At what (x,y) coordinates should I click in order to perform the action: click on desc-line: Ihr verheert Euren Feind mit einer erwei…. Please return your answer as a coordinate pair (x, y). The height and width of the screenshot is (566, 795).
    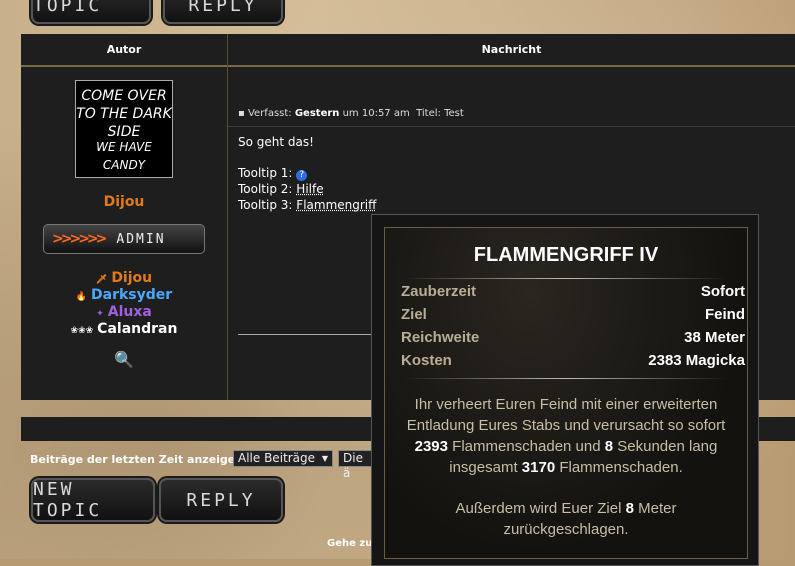
    Looking at the image, I should click on (566, 404).